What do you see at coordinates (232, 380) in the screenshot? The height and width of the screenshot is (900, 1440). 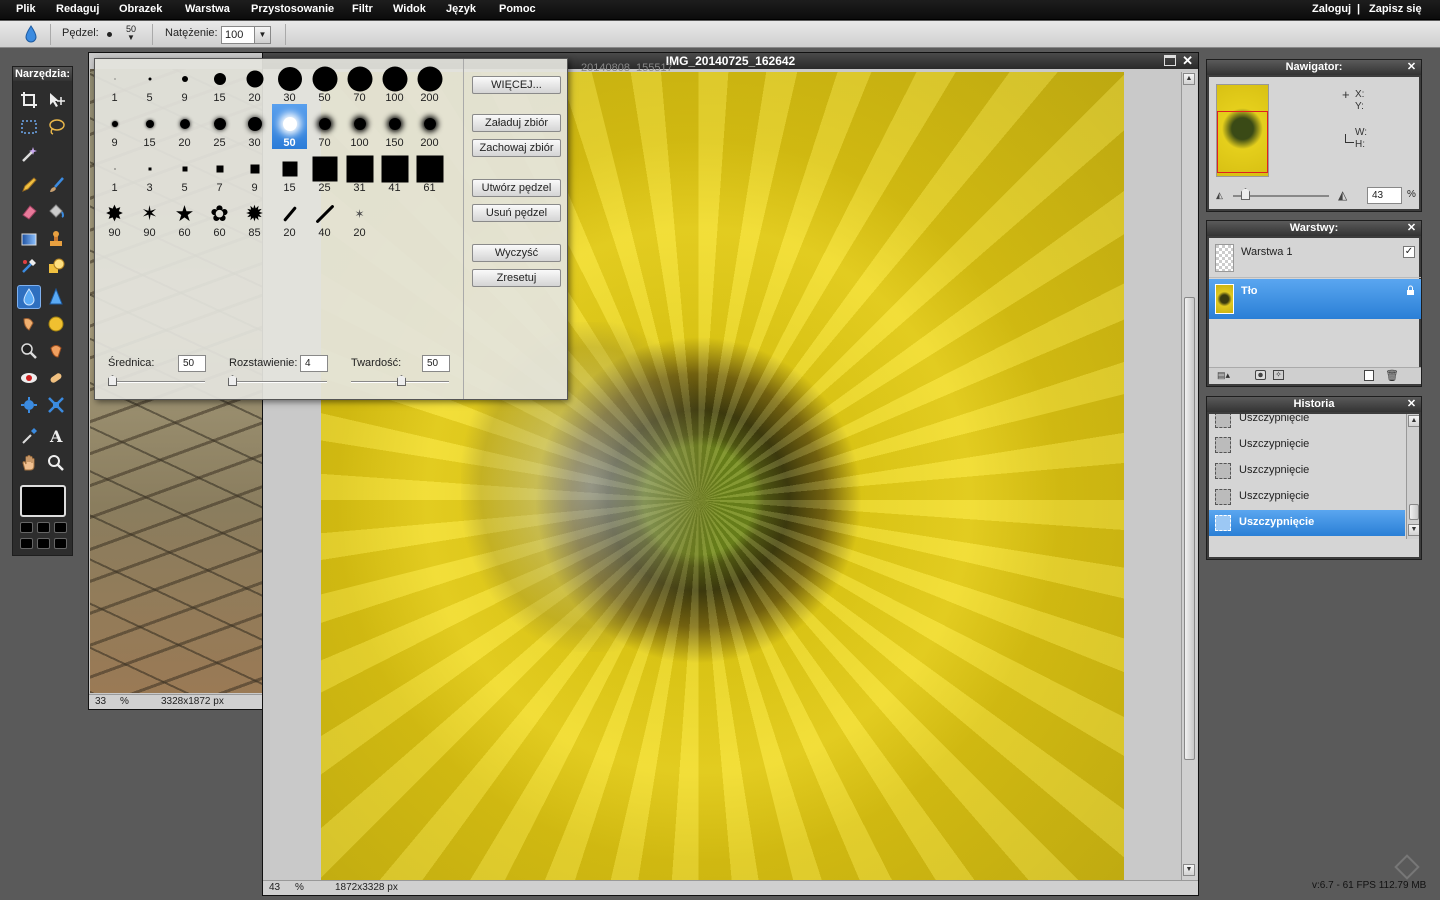 I see `spacing-slider-thumb` at bounding box center [232, 380].